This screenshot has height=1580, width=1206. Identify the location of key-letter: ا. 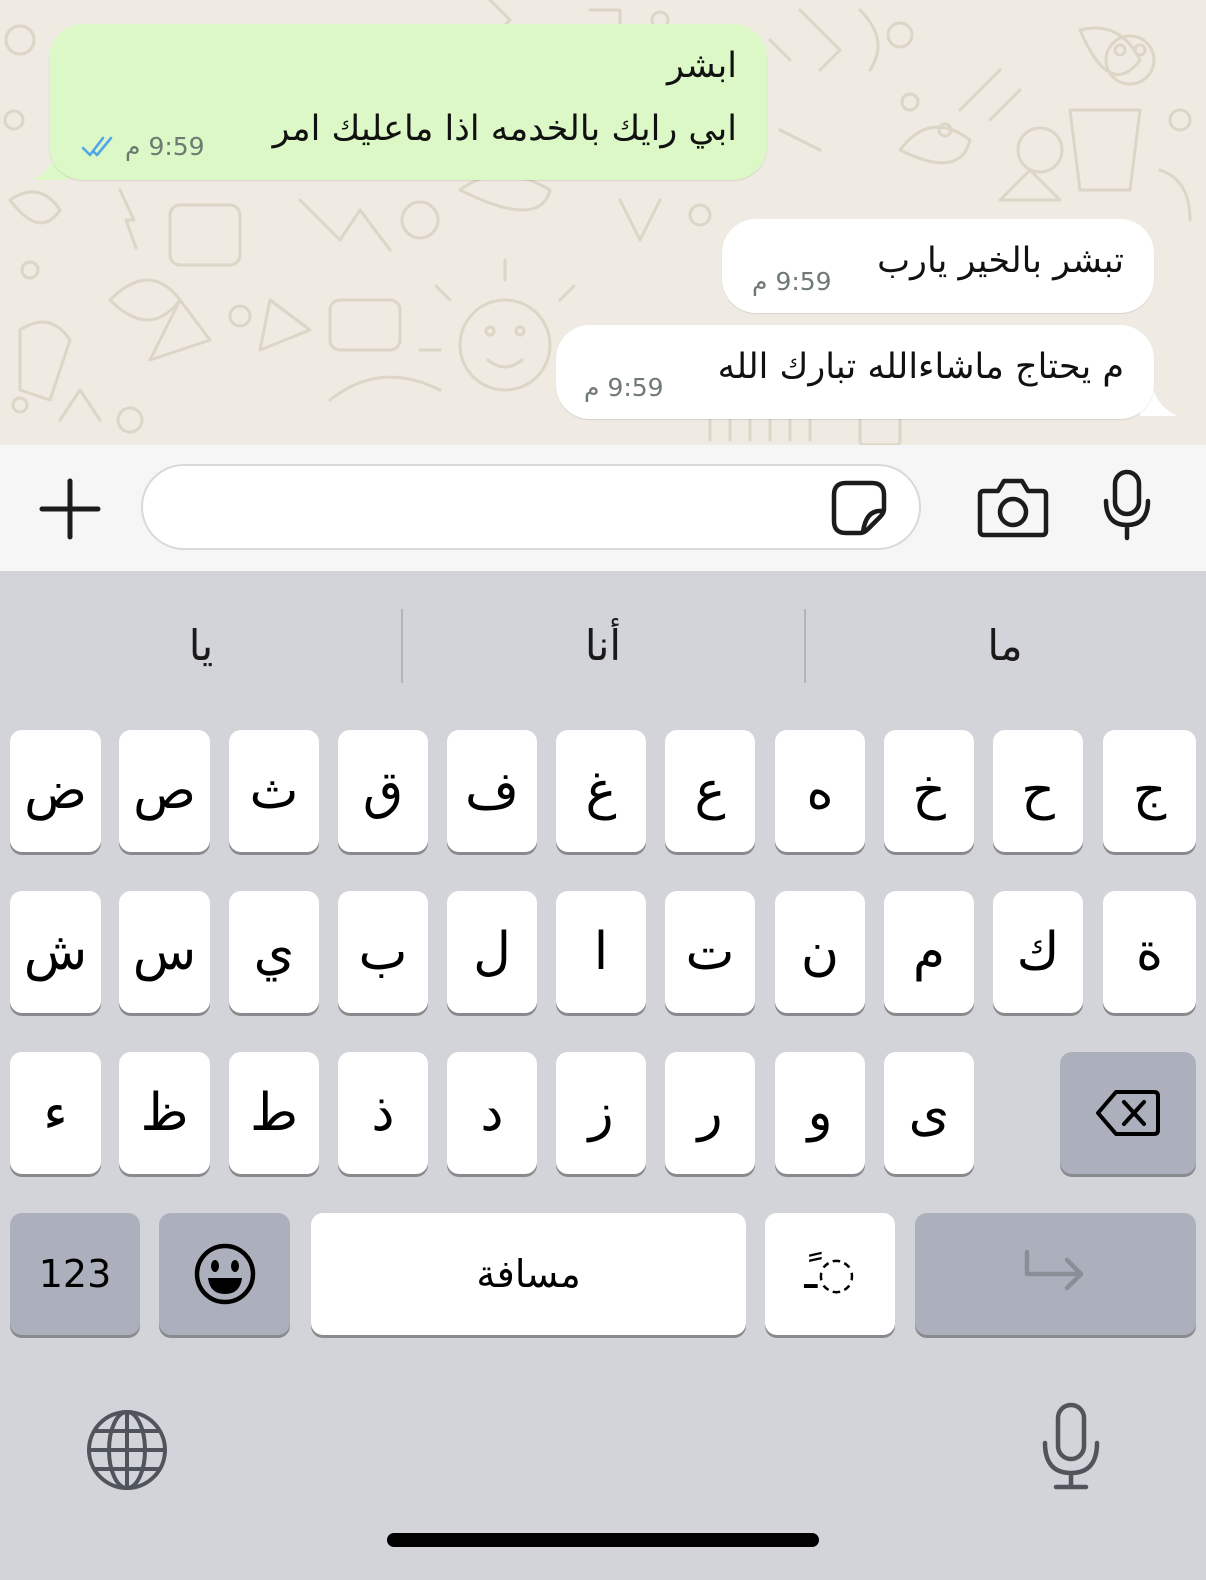
(601, 952).